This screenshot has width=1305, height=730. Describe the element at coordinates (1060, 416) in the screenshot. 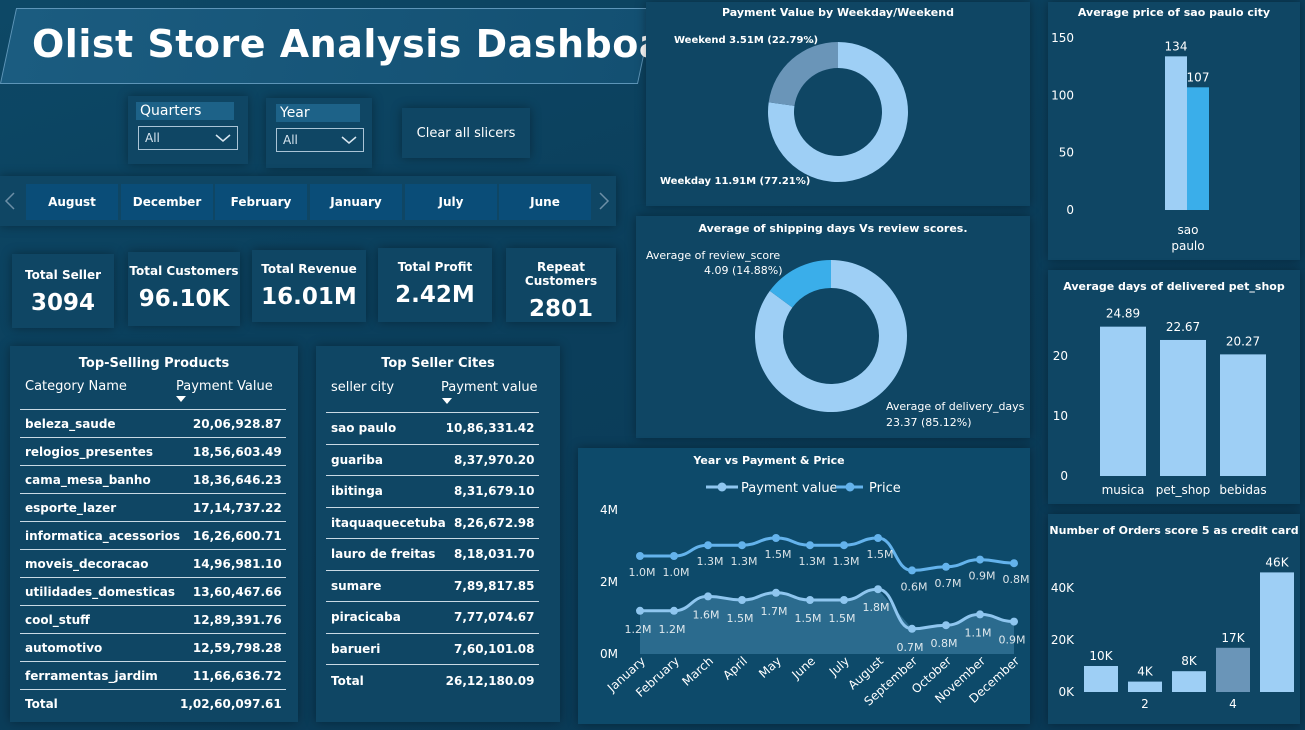

I see `y-tick-label: 10` at that location.